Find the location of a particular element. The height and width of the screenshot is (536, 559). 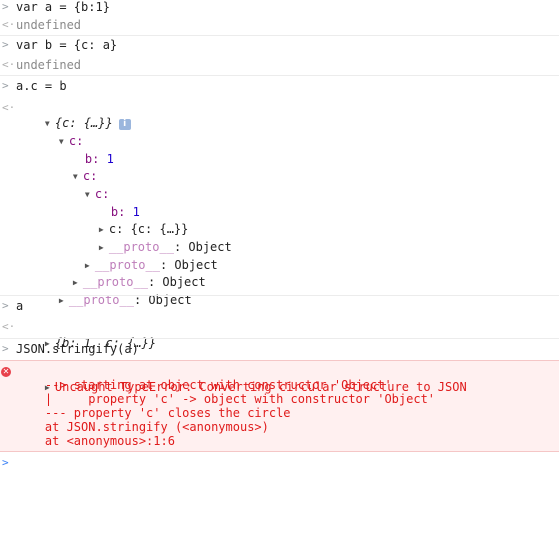

console-input-row: > JSON.stringify(a) is located at coordinates (279, 350).